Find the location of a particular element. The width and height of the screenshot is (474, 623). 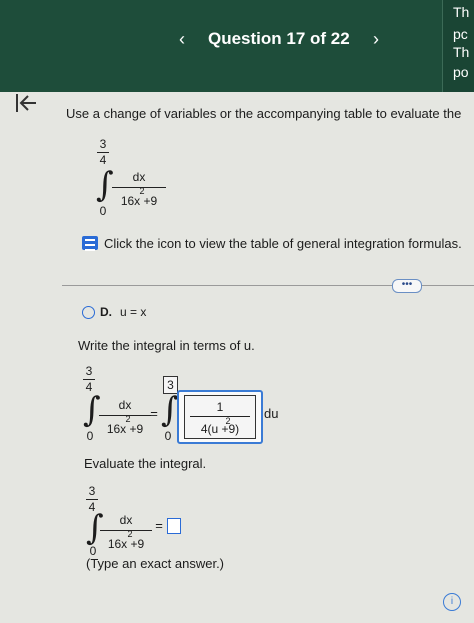

integrand-exponent: 2 is located at coordinates (142, 191).